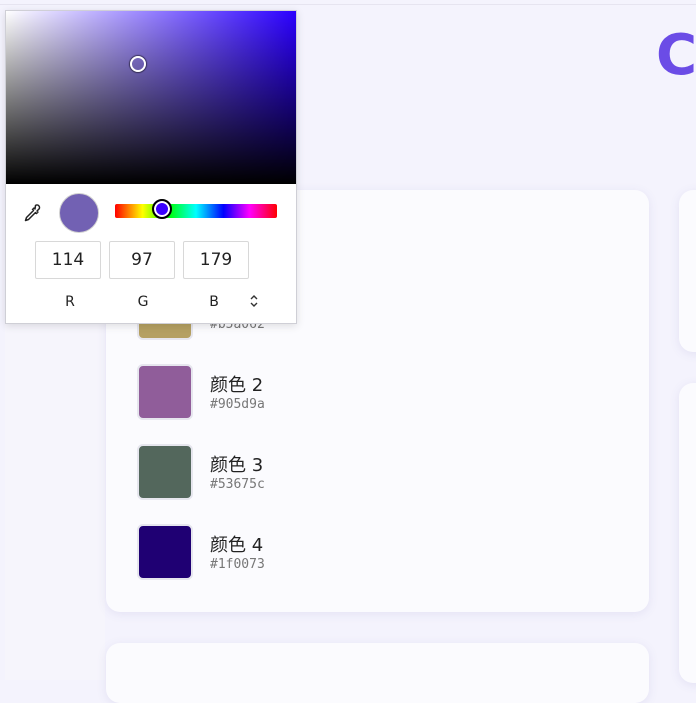 This screenshot has width=696, height=703. Describe the element at coordinates (337, 474) in the screenshot. I see `list-item: 颜色 3 #53675c` at that location.